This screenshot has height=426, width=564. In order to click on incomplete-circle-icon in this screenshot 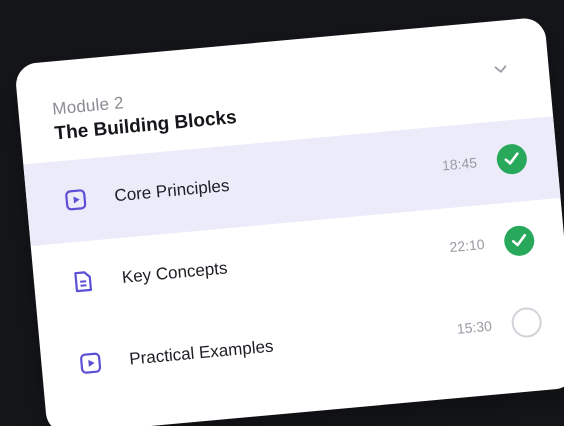, I will do `click(526, 322)`.